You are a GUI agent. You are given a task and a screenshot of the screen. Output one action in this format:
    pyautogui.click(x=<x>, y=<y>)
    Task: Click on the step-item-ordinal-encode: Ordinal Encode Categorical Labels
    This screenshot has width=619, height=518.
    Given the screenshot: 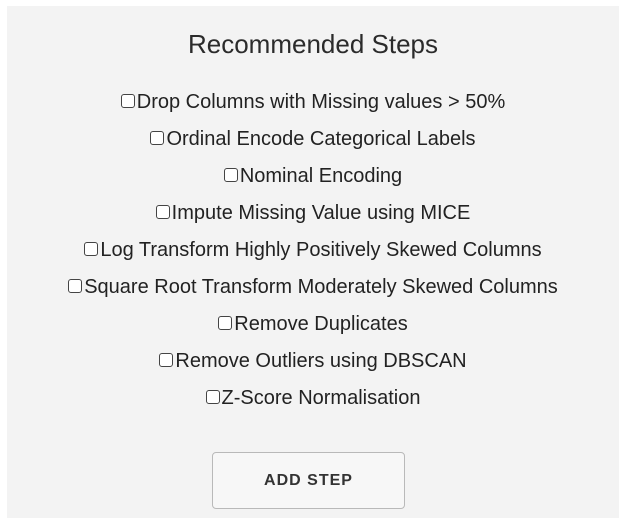 What is the action you would take?
    pyautogui.click(x=313, y=139)
    